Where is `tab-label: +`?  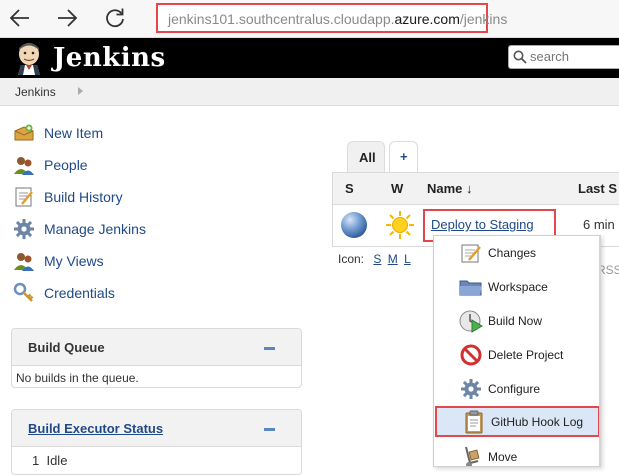 tab-label: + is located at coordinates (404, 156).